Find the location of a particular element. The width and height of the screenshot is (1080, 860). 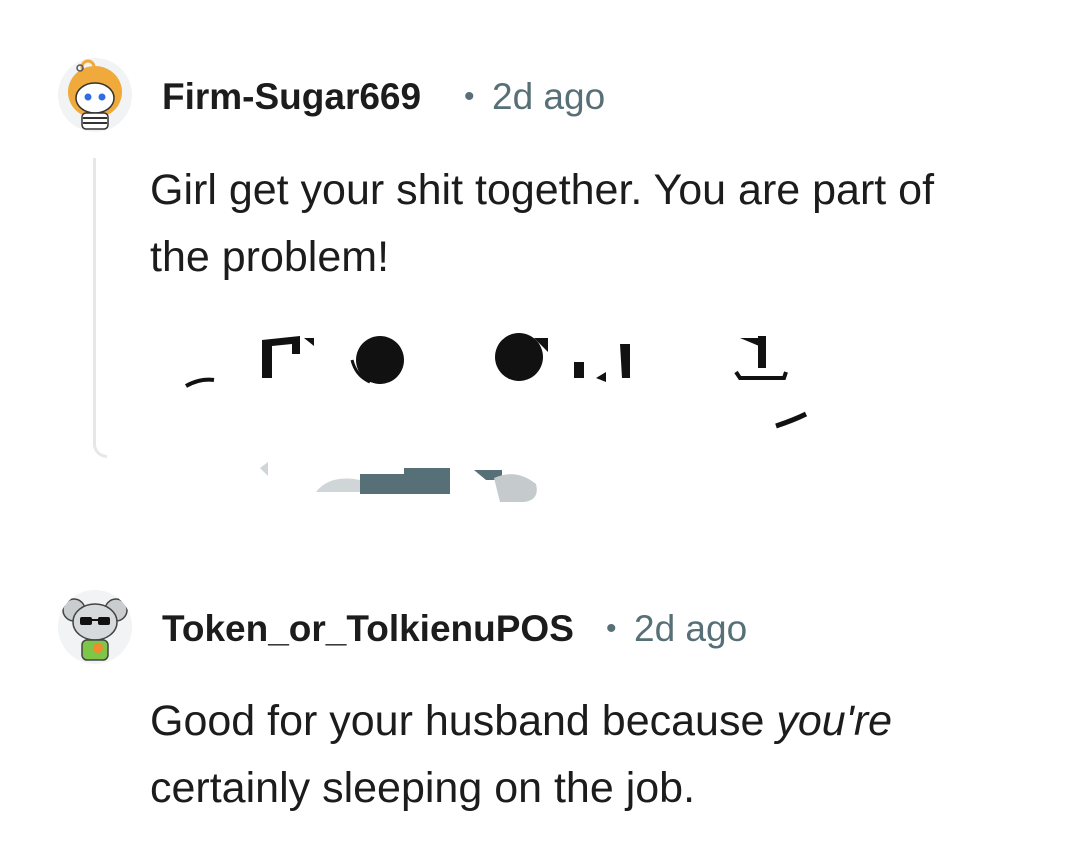

comment-body-line: certainly sleeping on the job. is located at coordinates (423, 788).